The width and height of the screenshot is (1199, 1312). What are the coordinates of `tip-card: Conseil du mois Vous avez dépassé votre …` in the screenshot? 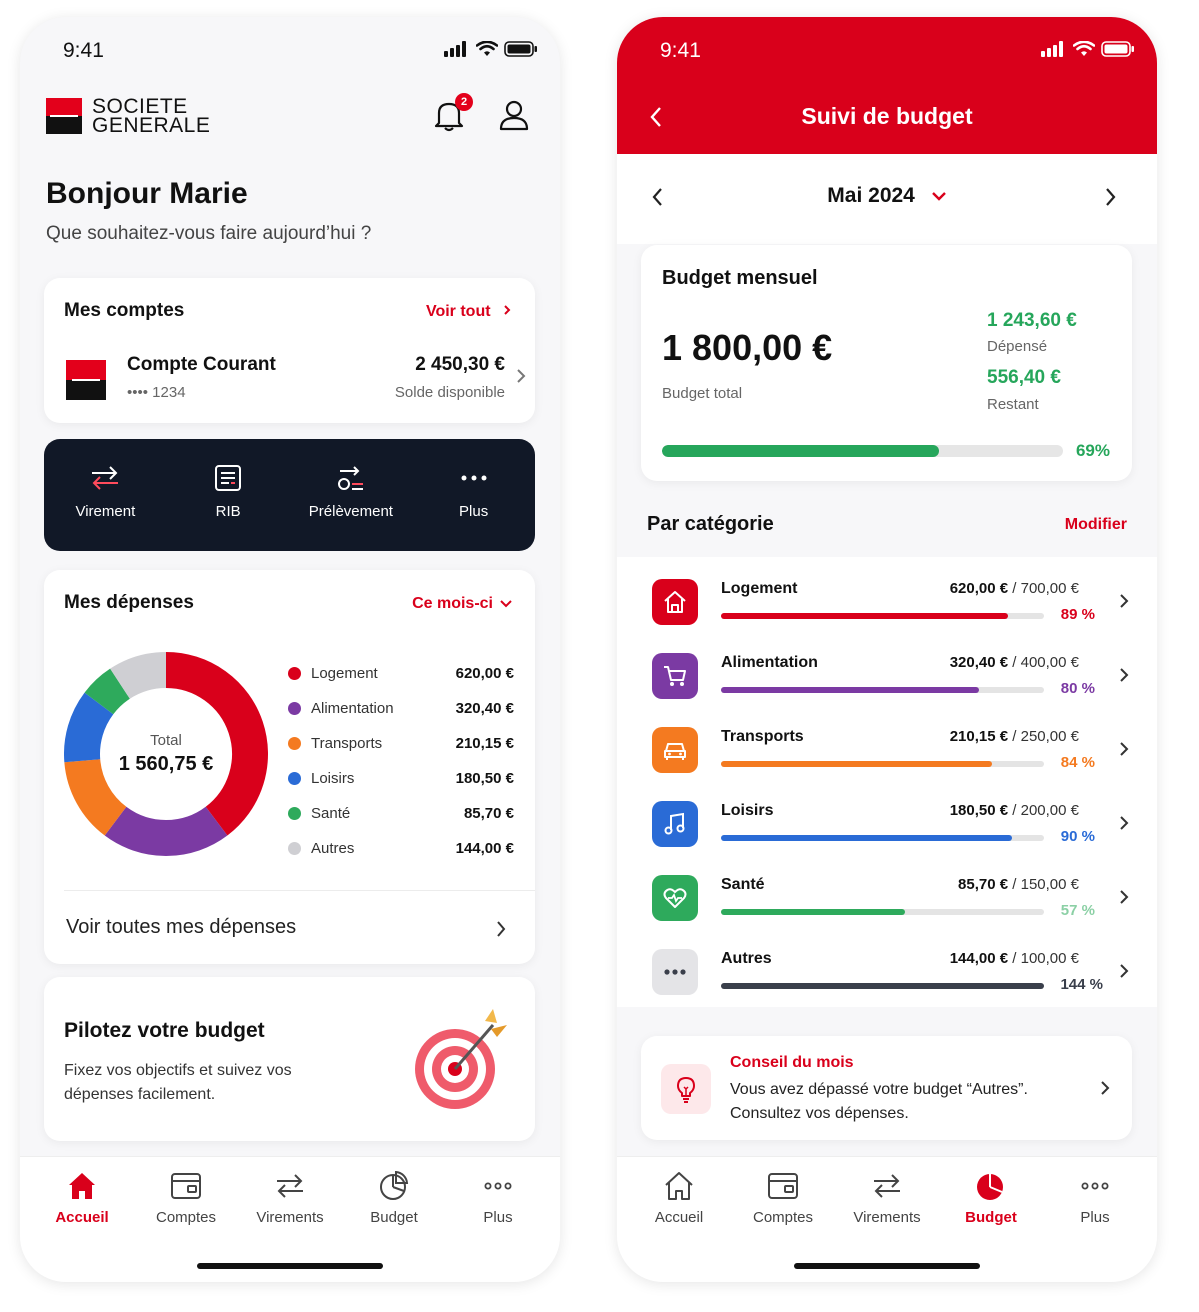 It's located at (886, 1088).